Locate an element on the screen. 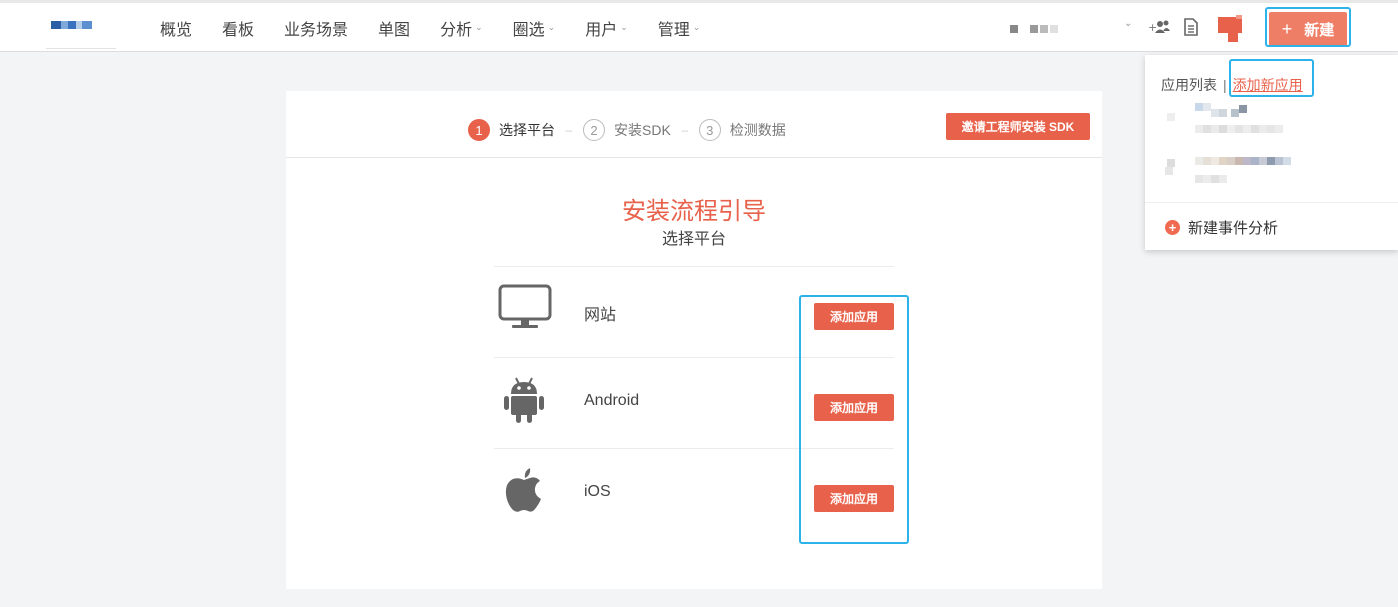  logo is located at coordinates (71, 25).